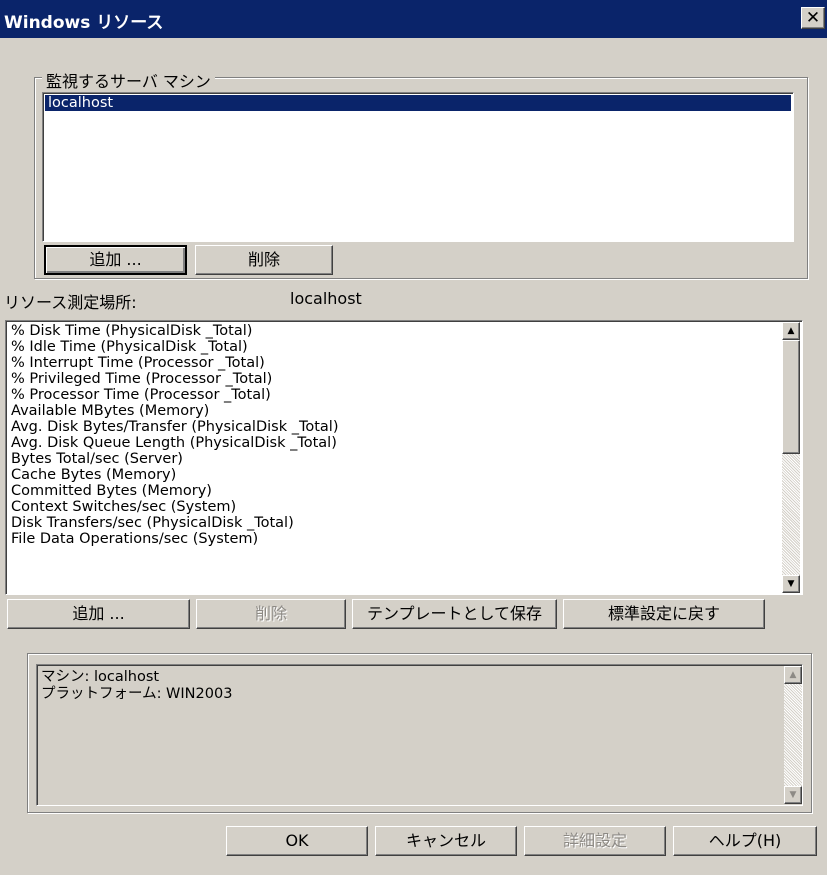 The height and width of the screenshot is (875, 827). I want to click on delete-server-button: 削除, so click(264, 260).